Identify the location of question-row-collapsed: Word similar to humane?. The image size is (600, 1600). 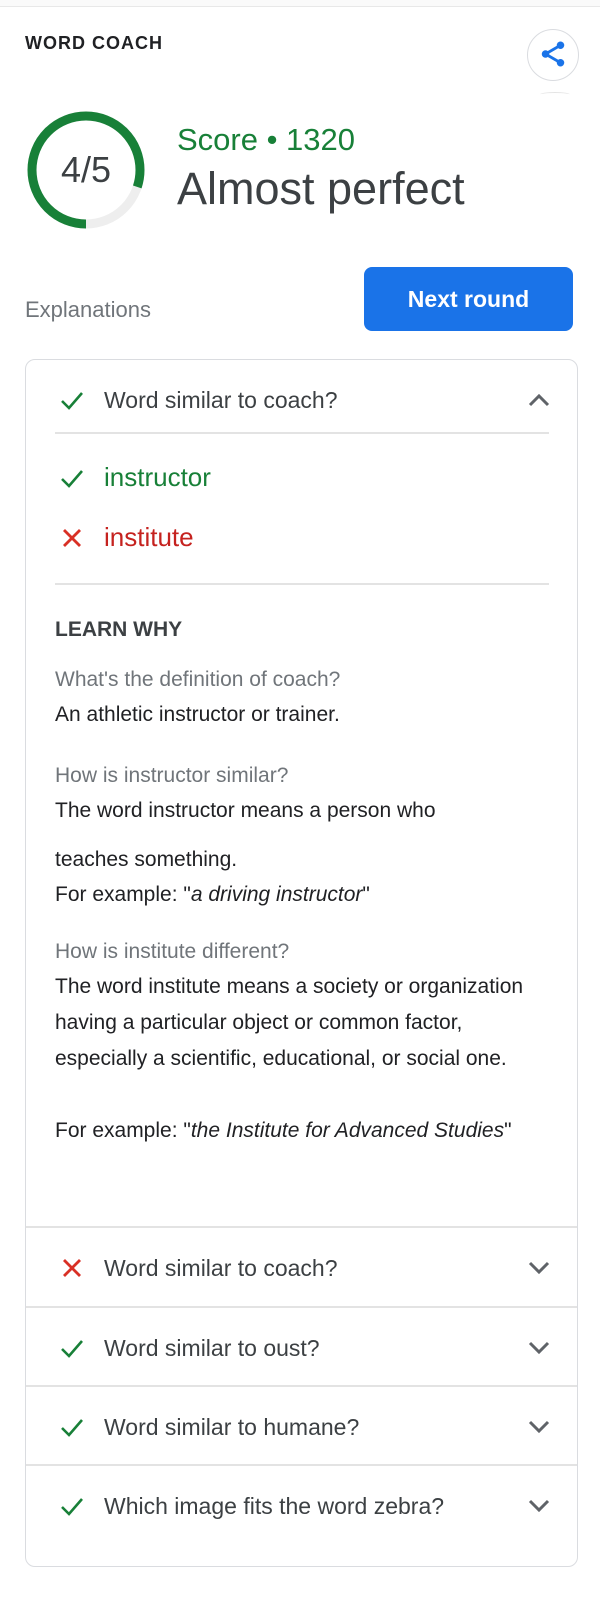
(301, 1427).